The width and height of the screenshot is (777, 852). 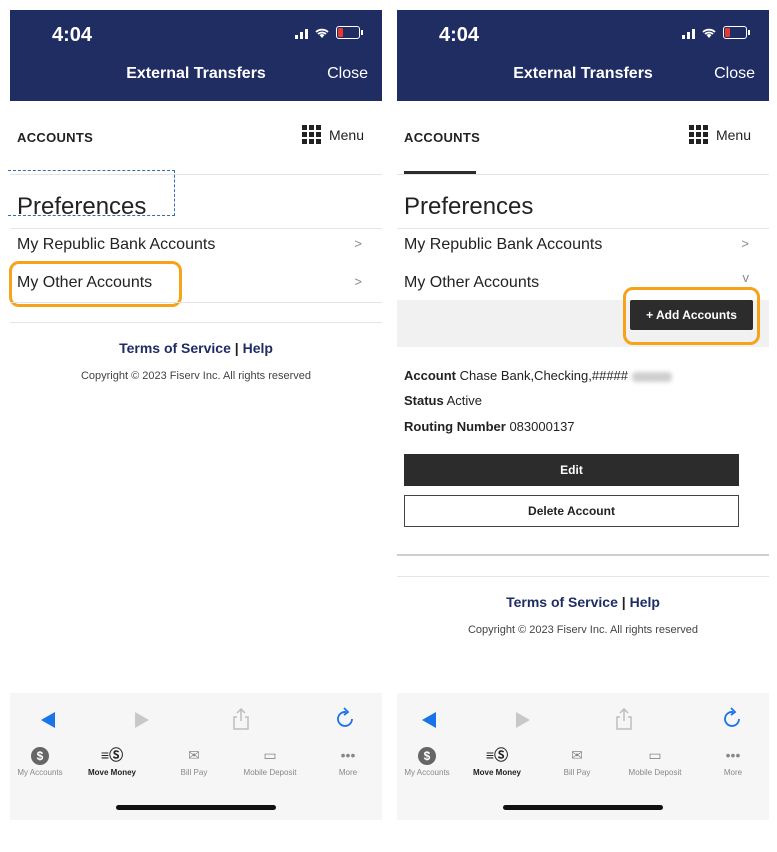 What do you see at coordinates (440, 172) in the screenshot?
I see `tab-underline` at bounding box center [440, 172].